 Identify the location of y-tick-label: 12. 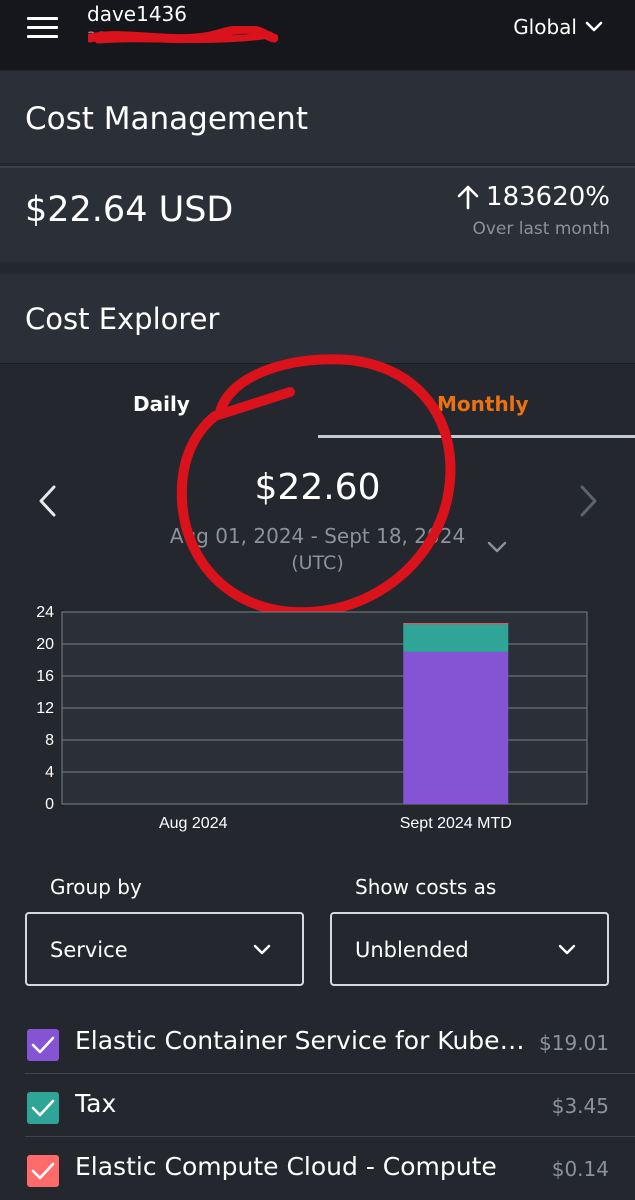
(45, 708).